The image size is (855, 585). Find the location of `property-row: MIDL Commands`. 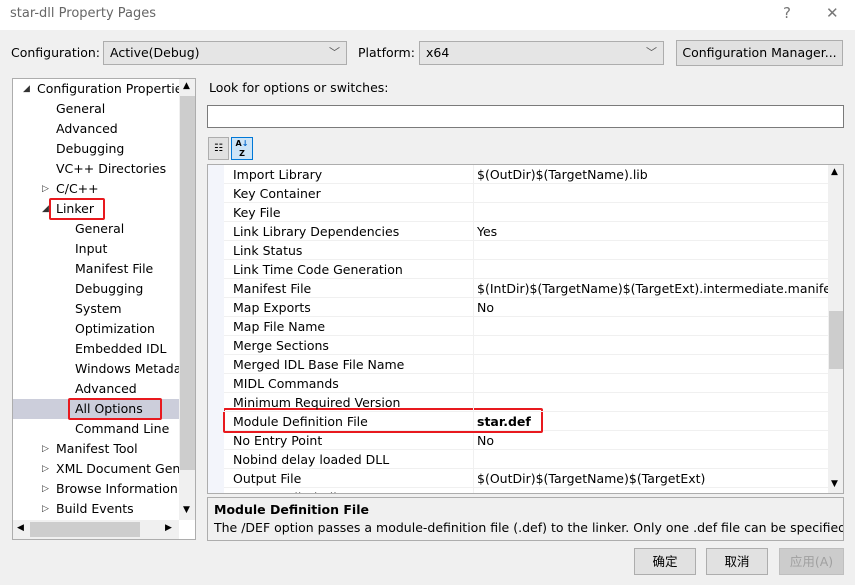

property-row: MIDL Commands is located at coordinates (518, 383).